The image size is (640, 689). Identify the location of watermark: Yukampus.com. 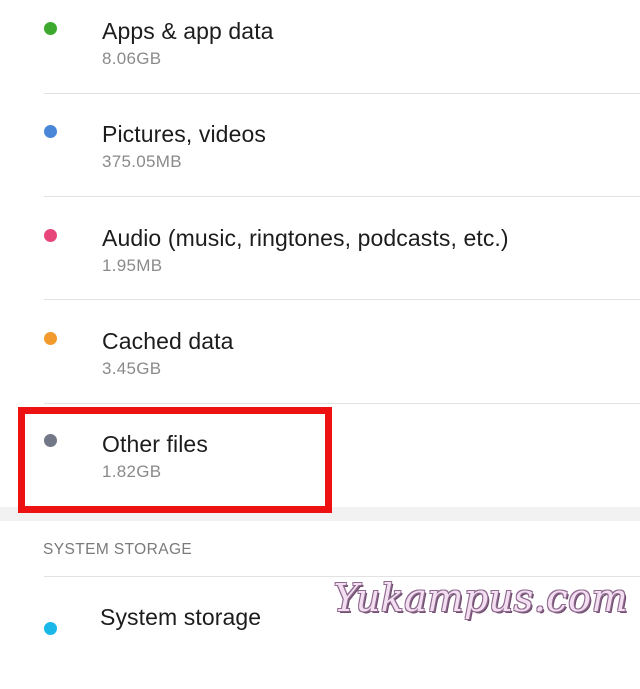
(480, 598).